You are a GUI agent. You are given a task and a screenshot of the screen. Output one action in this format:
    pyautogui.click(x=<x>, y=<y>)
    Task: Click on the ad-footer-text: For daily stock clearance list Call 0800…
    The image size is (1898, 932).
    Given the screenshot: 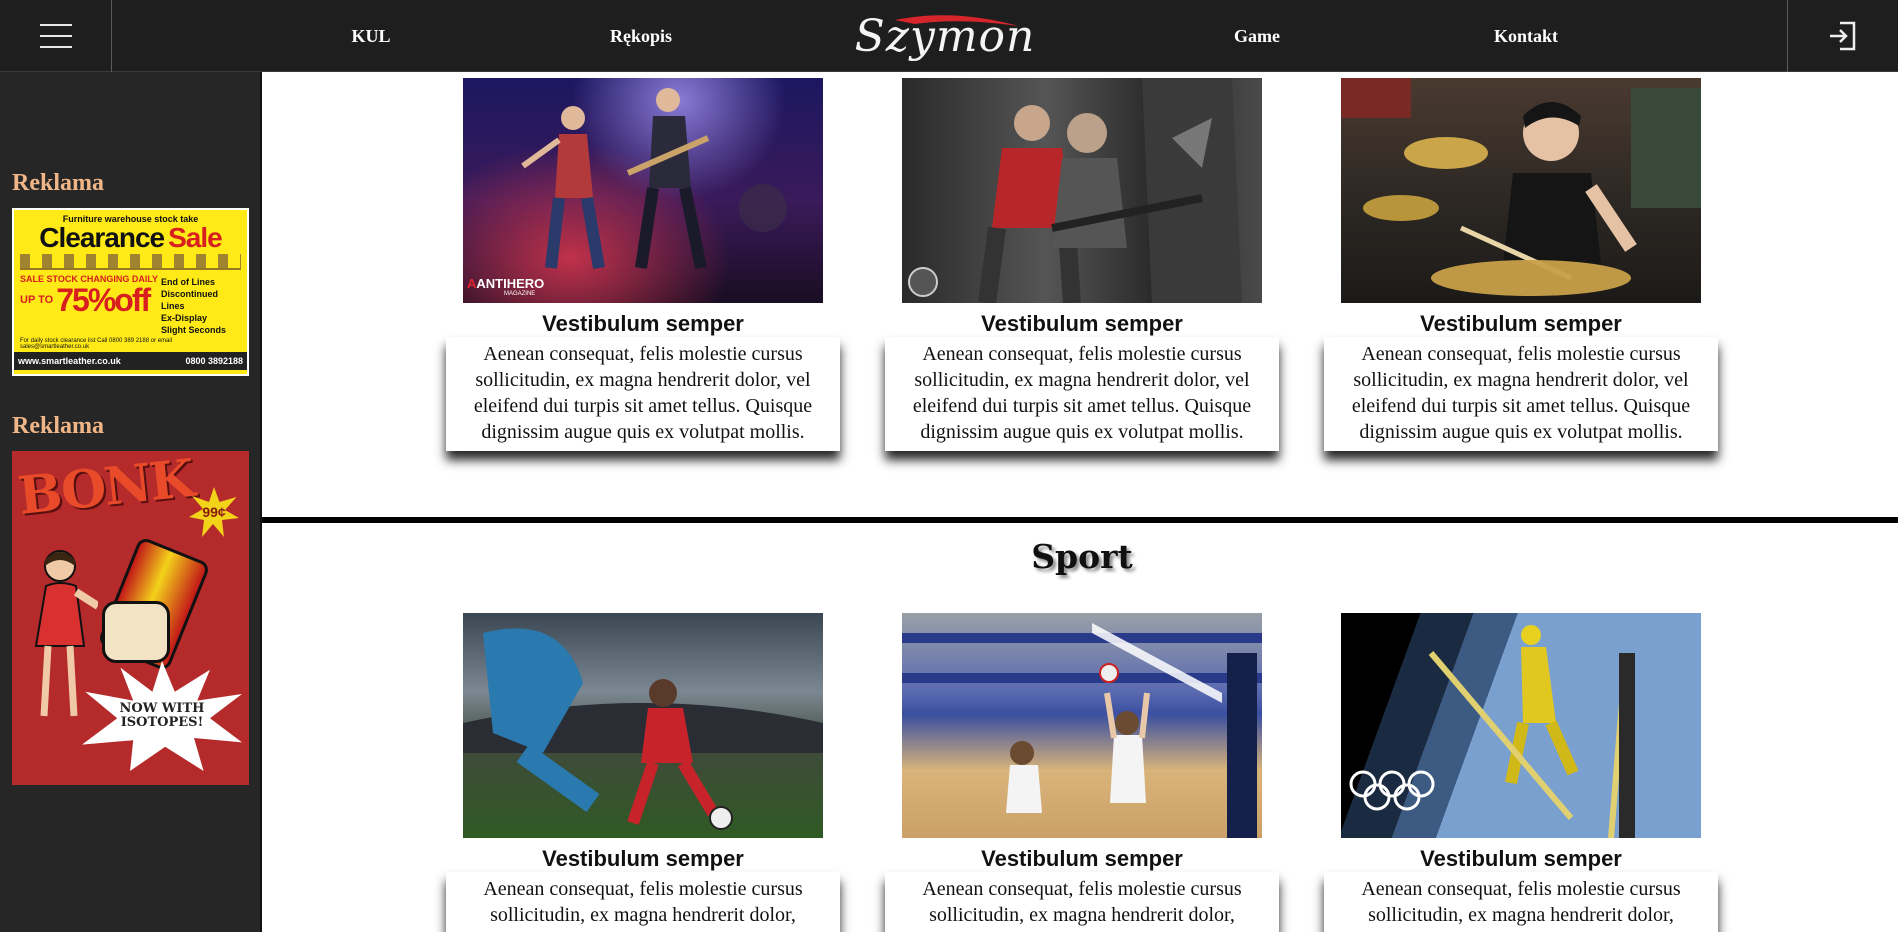 What is the action you would take?
    pyautogui.click(x=96, y=344)
    